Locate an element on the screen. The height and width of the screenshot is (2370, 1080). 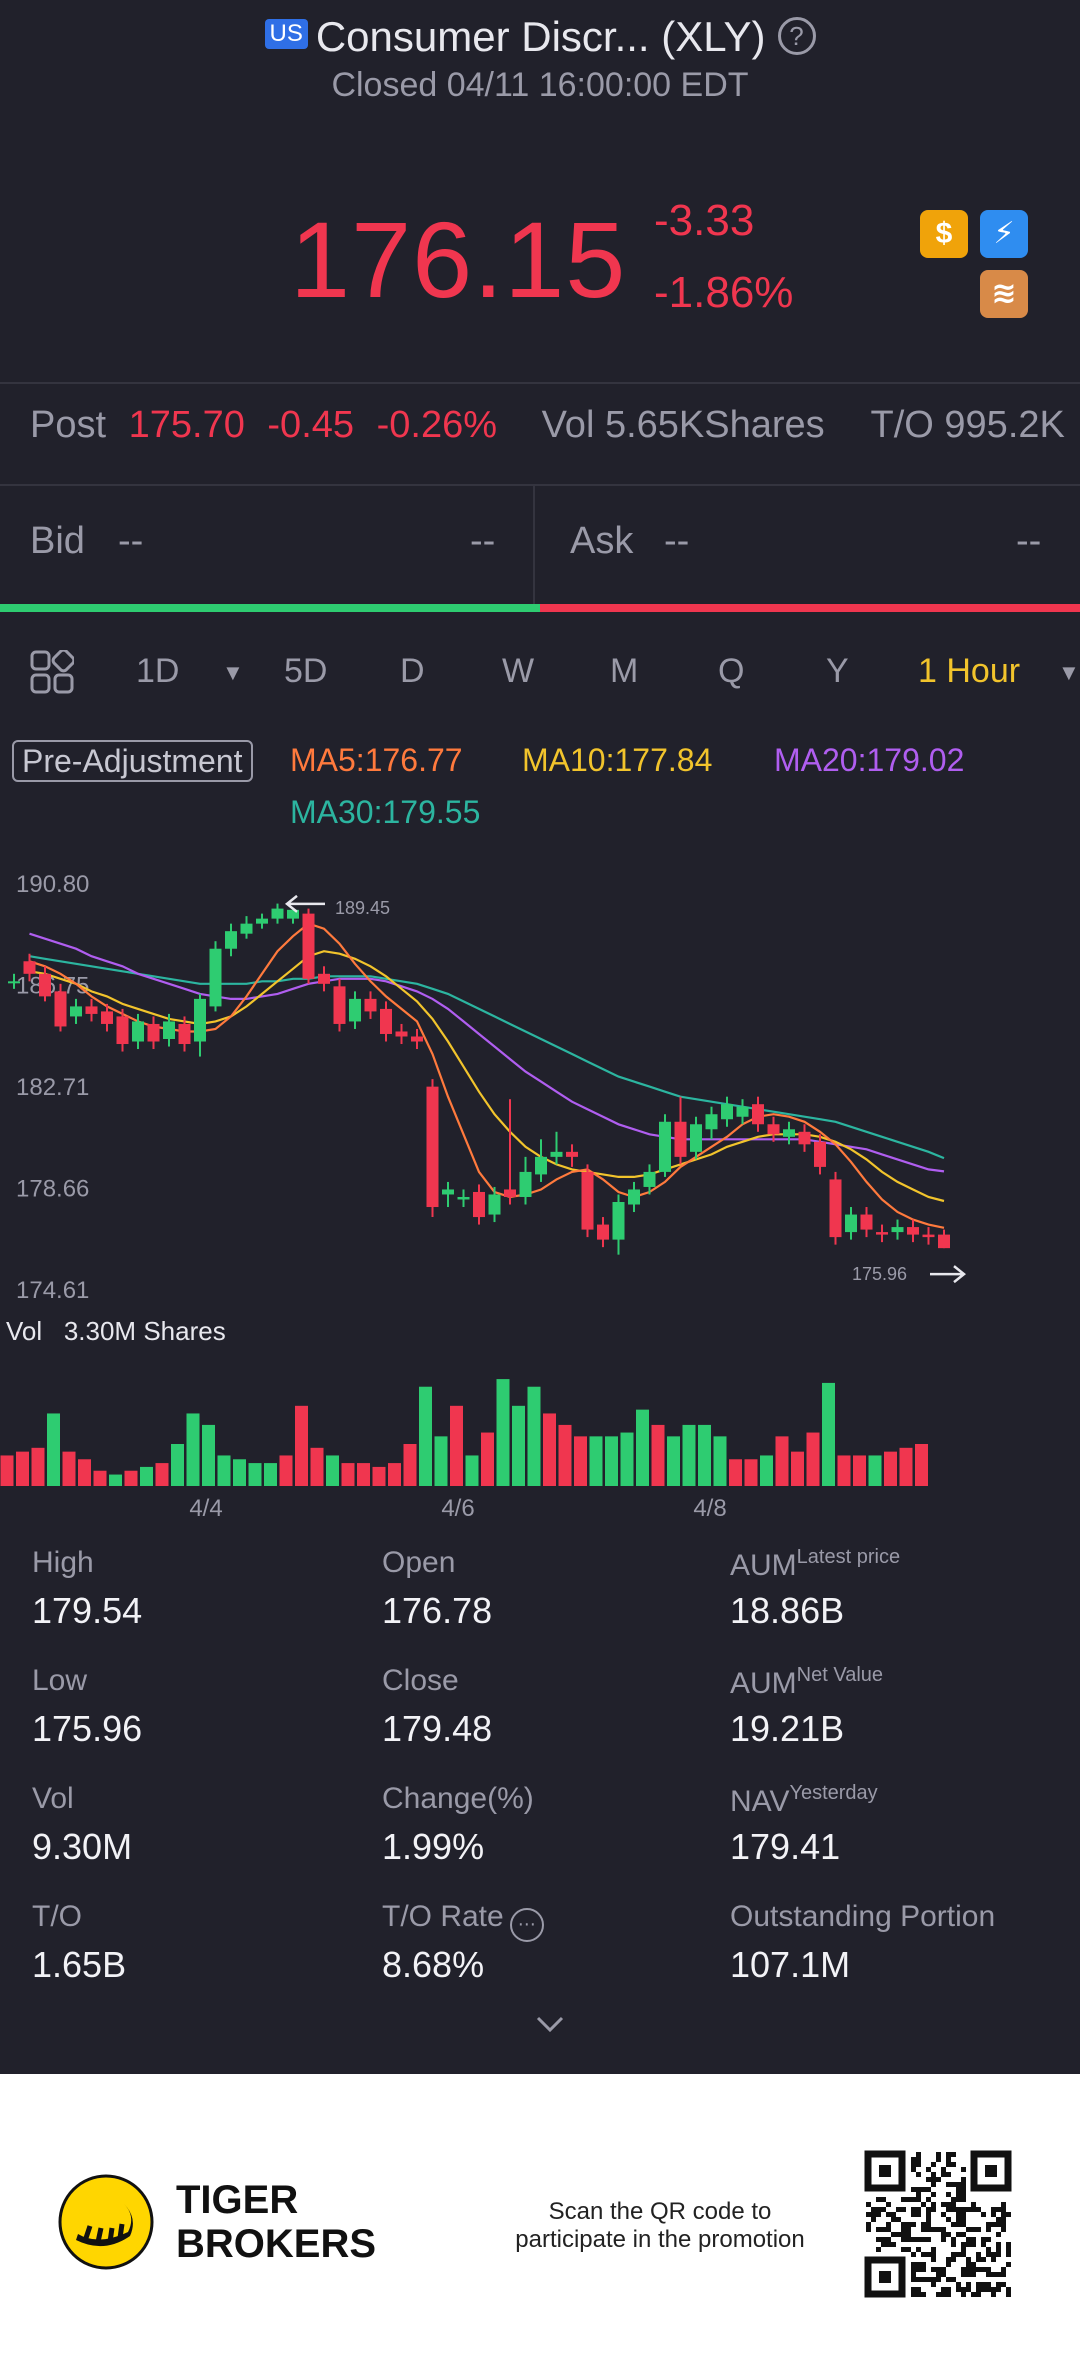
grid-icon is located at coordinates (52, 672).